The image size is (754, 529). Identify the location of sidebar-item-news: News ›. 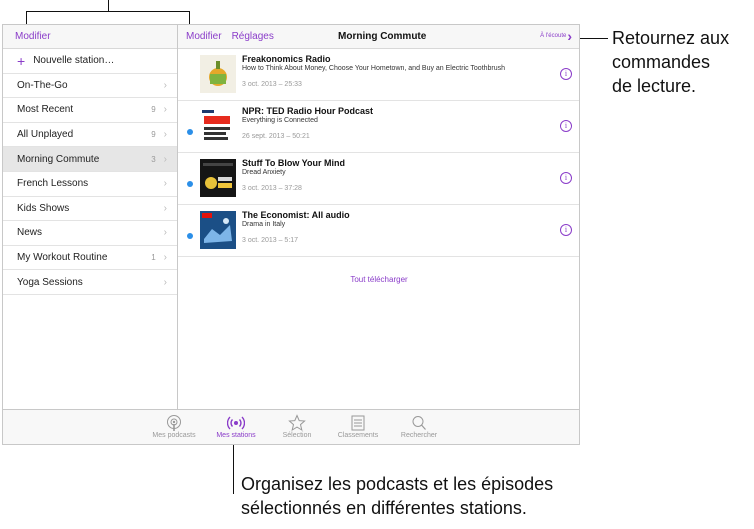
(90, 233).